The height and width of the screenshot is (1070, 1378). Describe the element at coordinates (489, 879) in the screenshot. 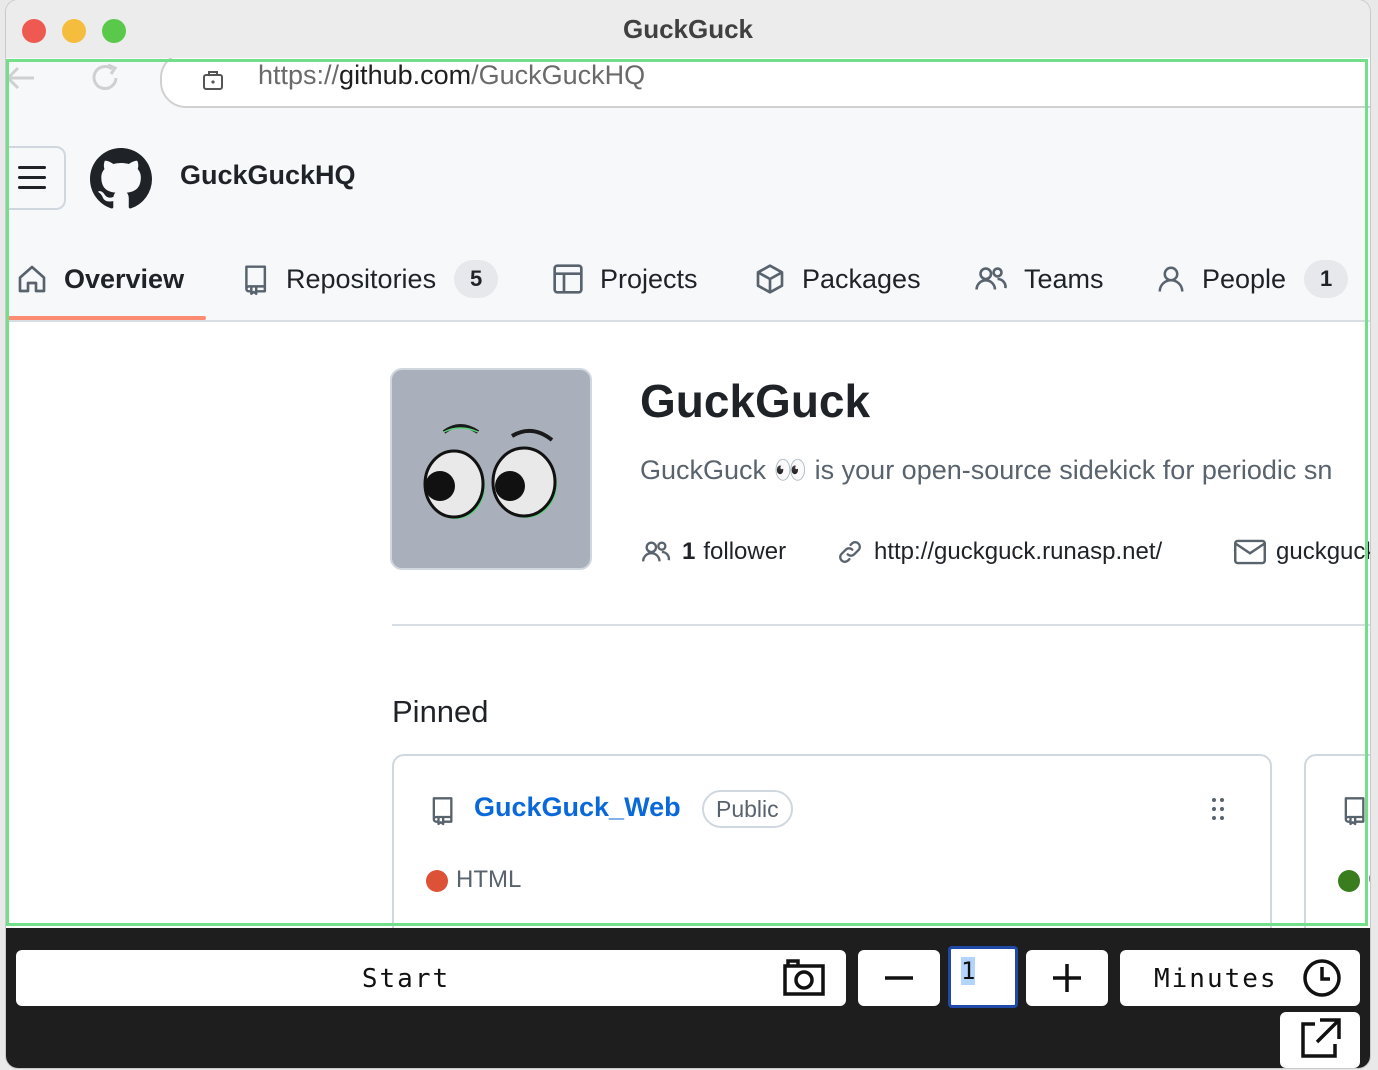

I see `language-label: HTML` at that location.